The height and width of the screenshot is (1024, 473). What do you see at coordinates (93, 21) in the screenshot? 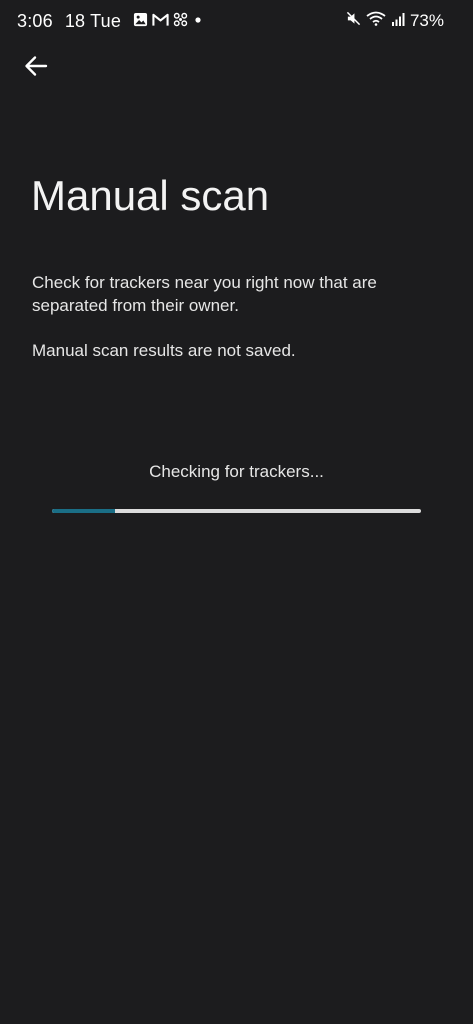
I see `date: 18 Tue` at bounding box center [93, 21].